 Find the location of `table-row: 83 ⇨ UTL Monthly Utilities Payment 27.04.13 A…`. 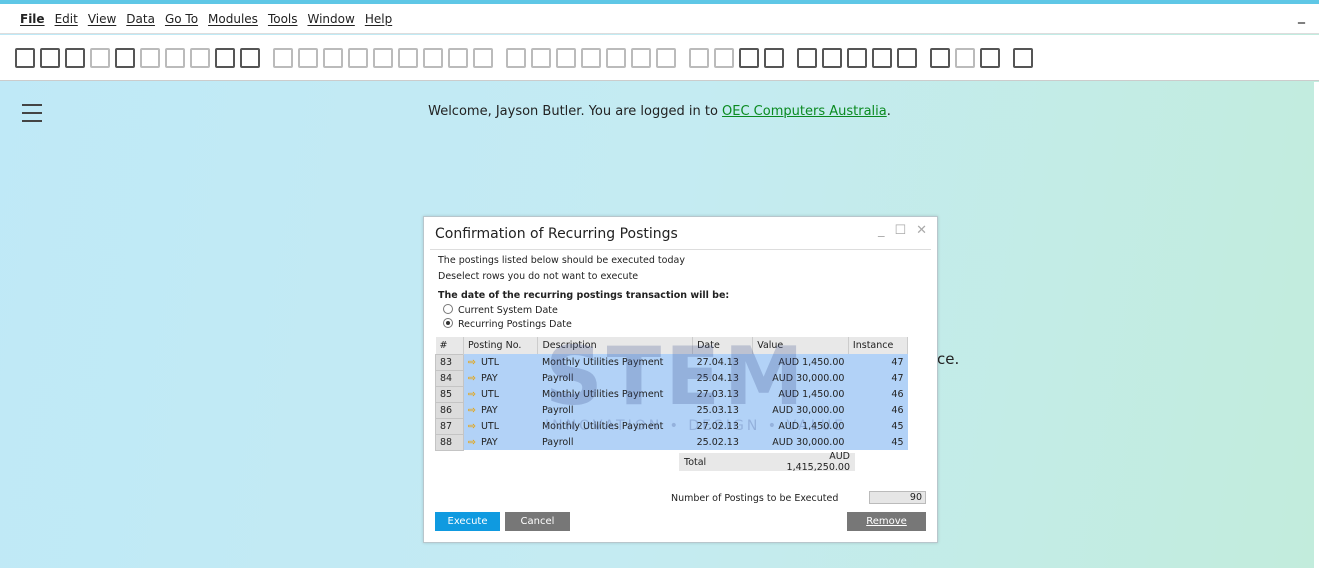

table-row: 83 ⇨ UTL Monthly Utilities Payment 27.04.13 A… is located at coordinates (671, 362).